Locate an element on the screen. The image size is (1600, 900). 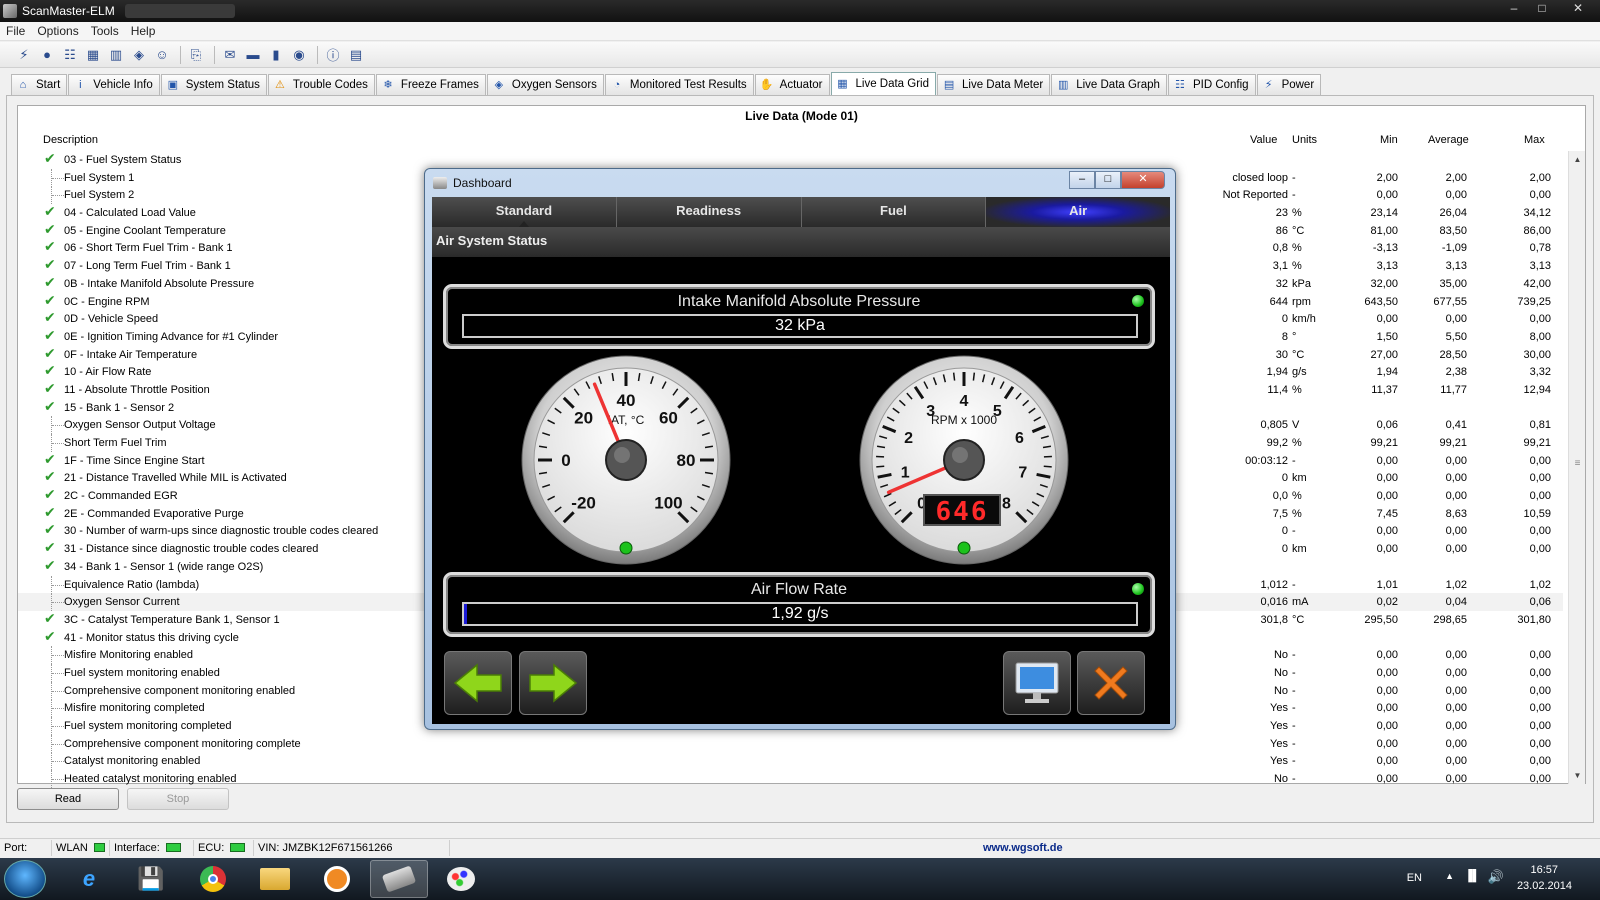
back-button is located at coordinates (478, 683).